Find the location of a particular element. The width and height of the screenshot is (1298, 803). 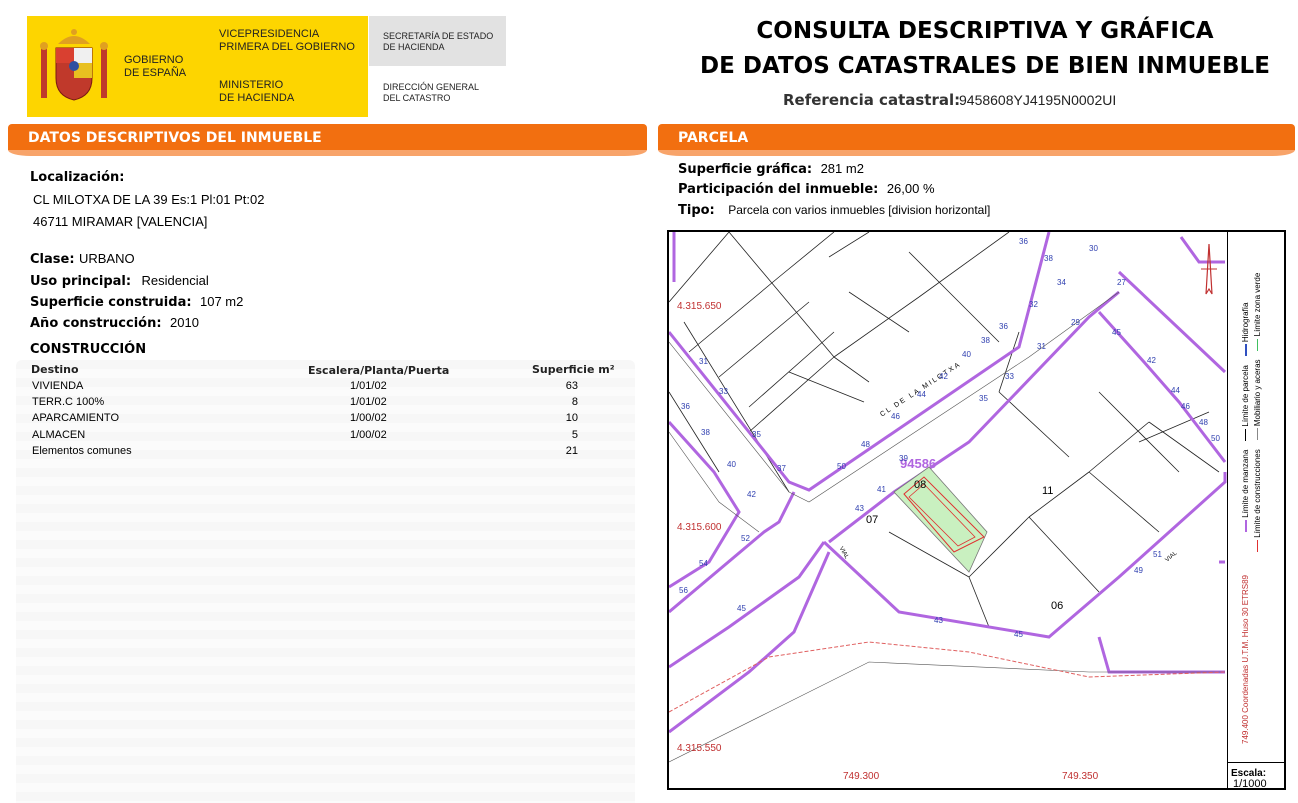

participacion-value: 26,00 % is located at coordinates (910, 188).